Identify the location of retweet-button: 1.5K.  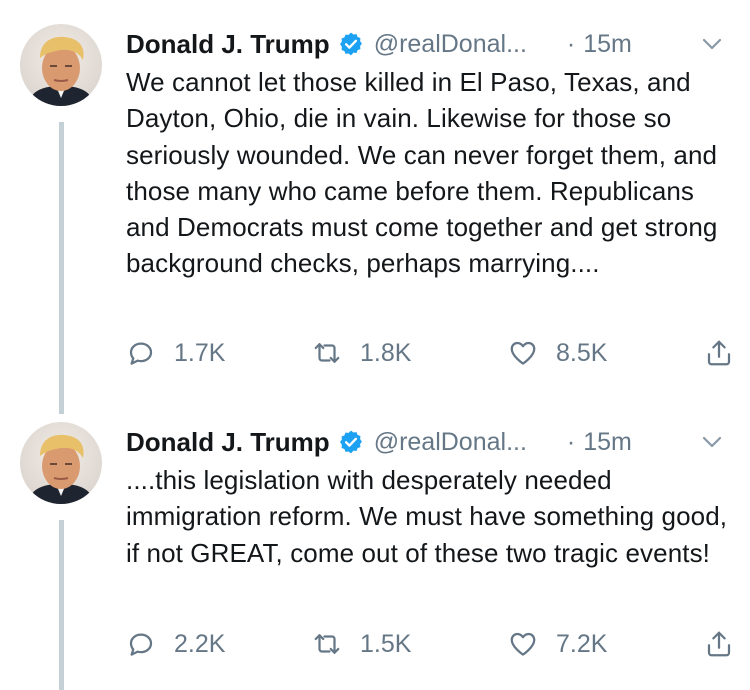
(361, 644).